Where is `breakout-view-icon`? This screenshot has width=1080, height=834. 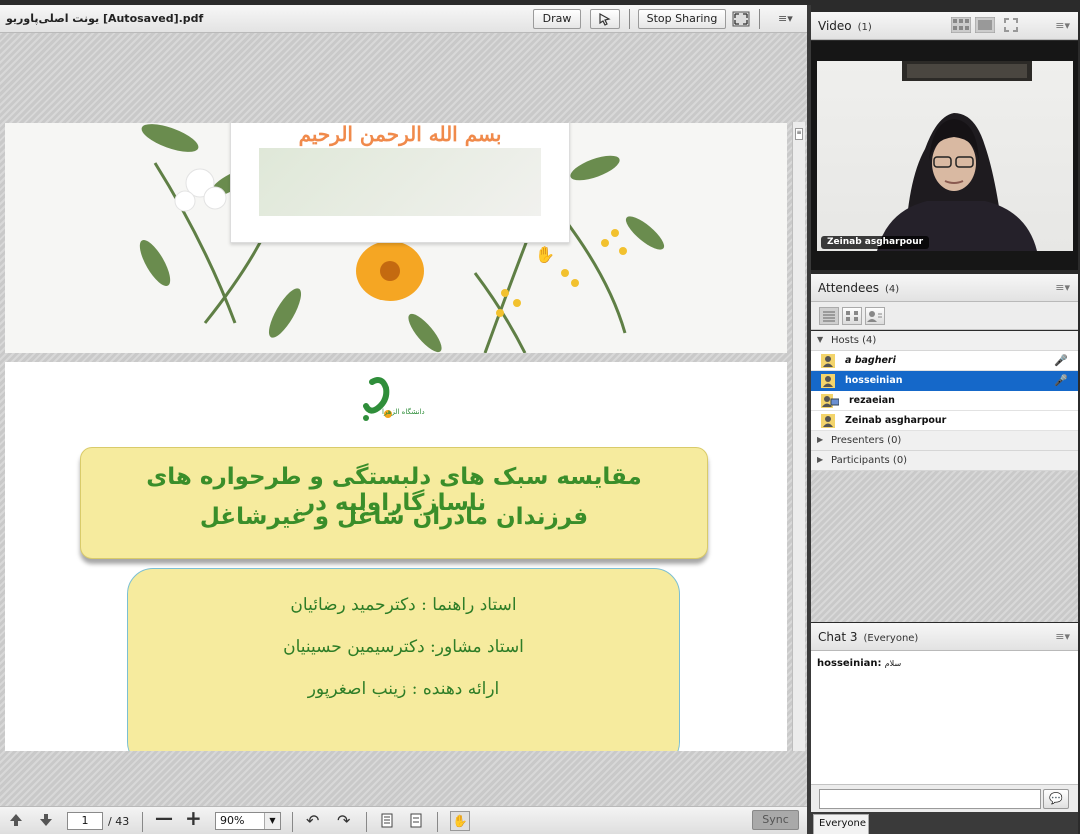
breakout-view-icon is located at coordinates (852, 316).